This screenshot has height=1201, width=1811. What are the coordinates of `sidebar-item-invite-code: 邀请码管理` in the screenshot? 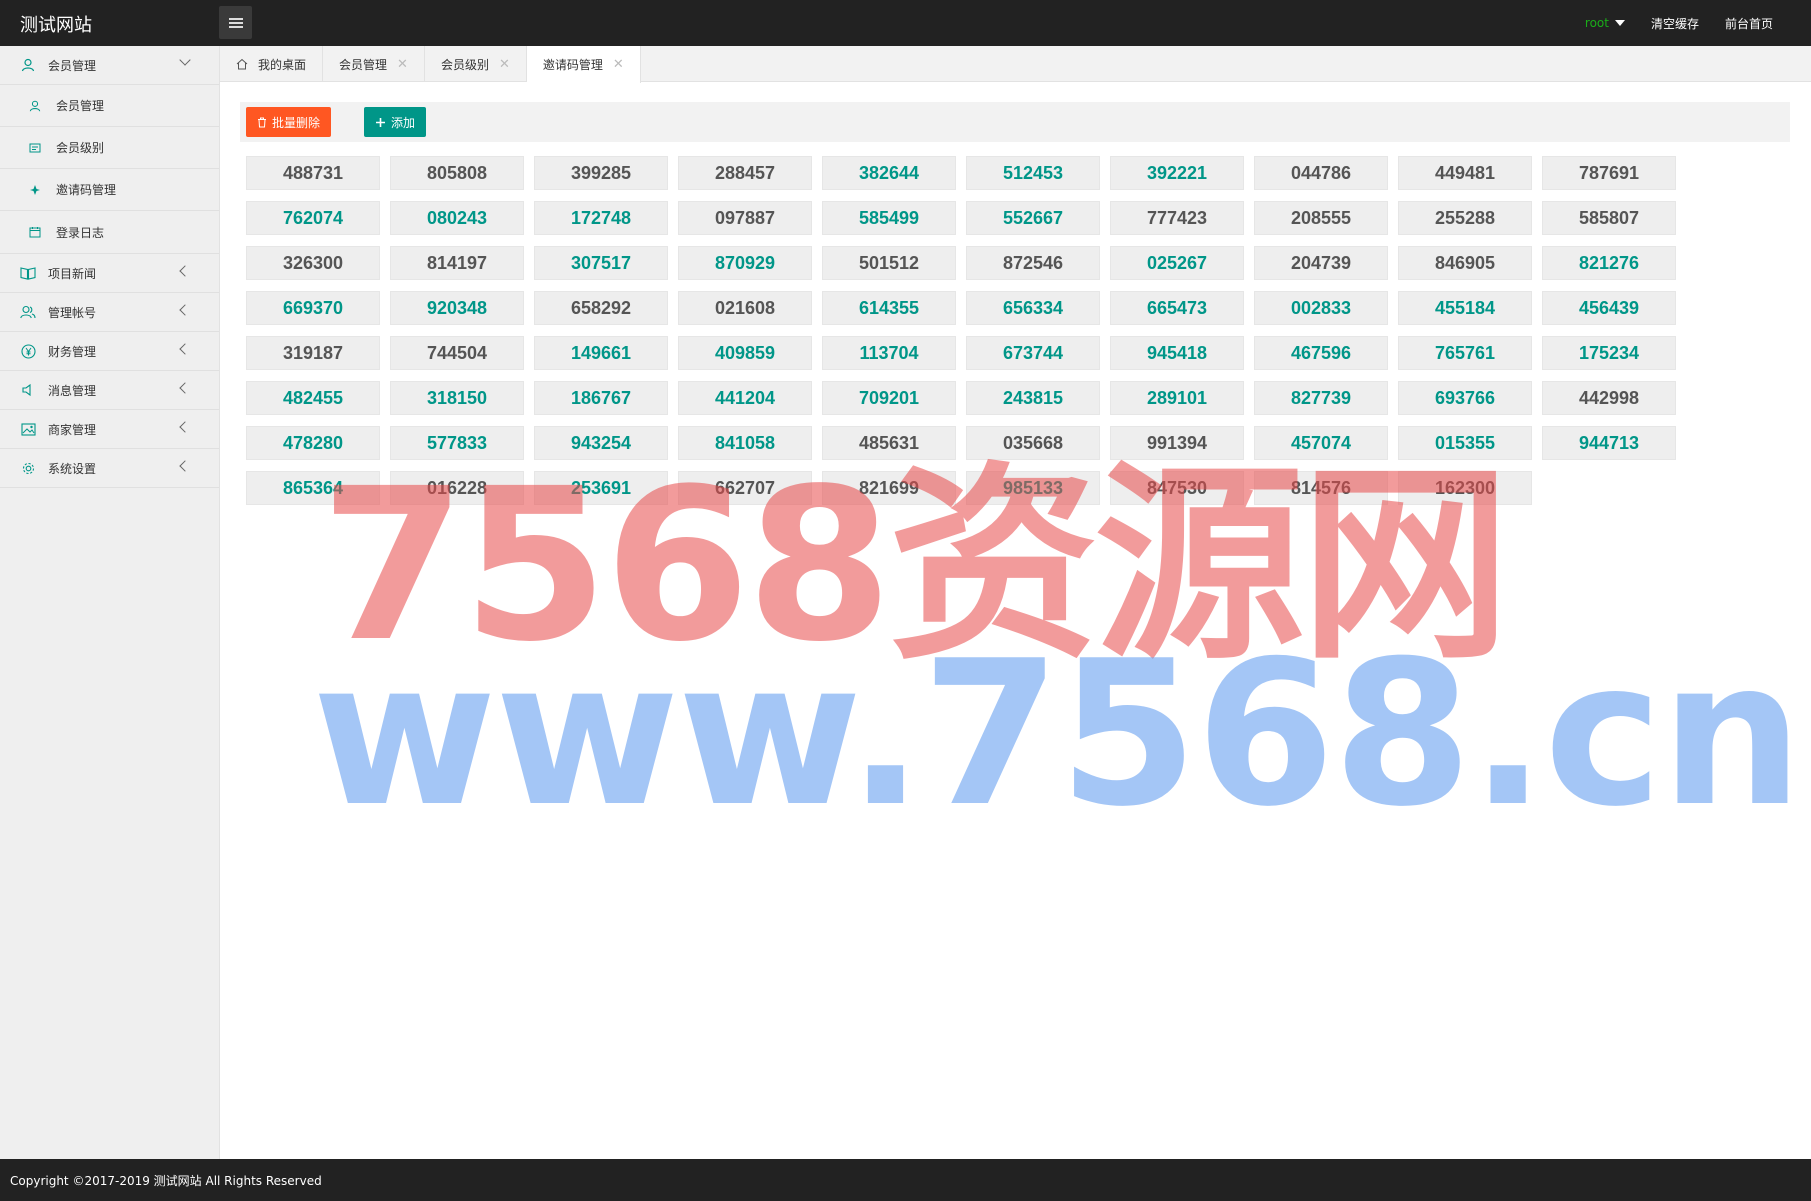 It's located at (109, 190).